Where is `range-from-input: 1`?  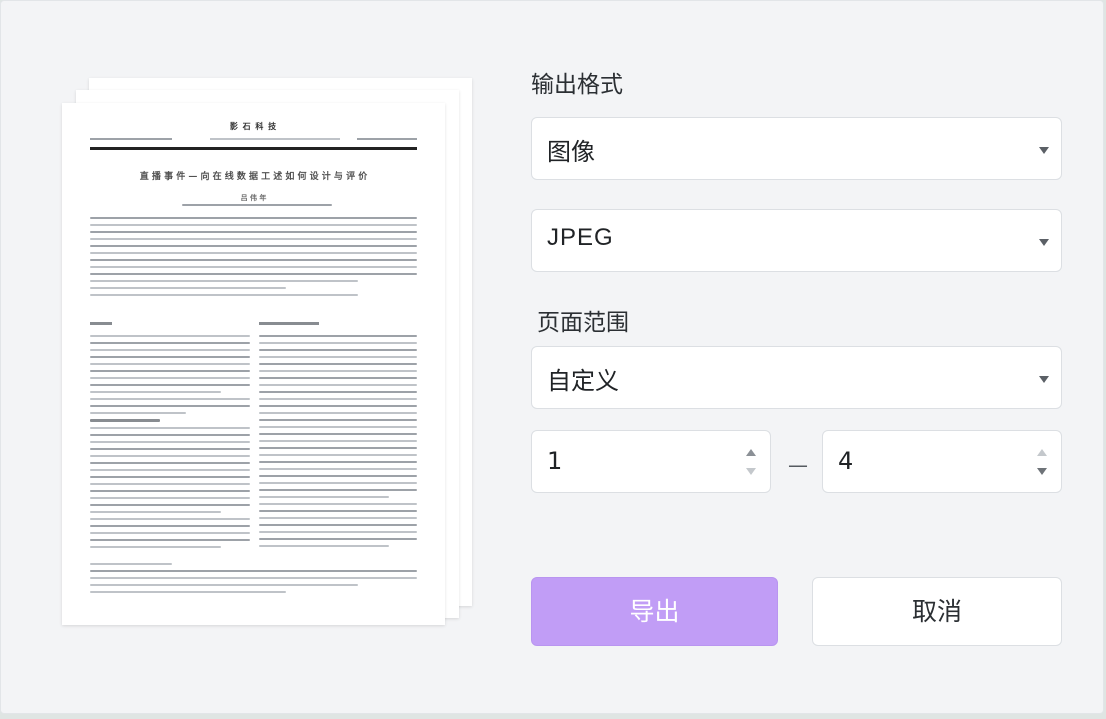
range-from-input: 1 is located at coordinates (651, 461).